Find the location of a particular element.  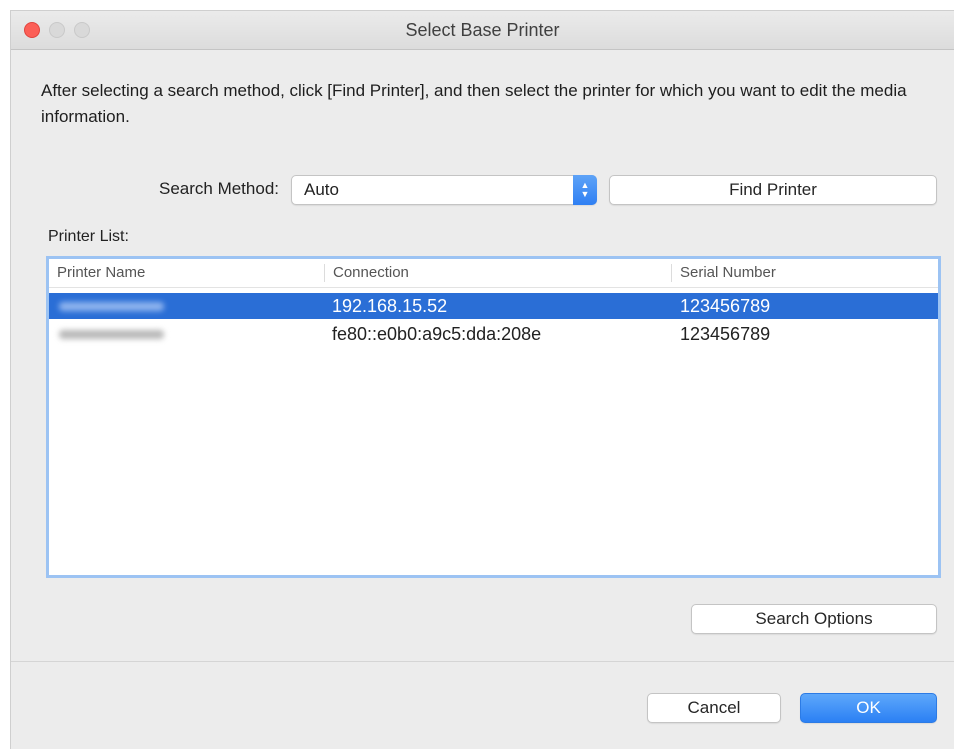

column-header-printer-name: Printer Name is located at coordinates (184, 273).